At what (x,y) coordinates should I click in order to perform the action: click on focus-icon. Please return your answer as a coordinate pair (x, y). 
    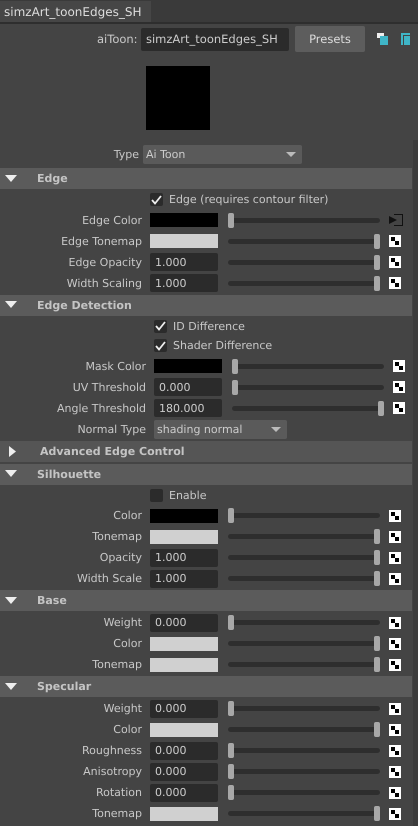
    Looking at the image, I should click on (383, 39).